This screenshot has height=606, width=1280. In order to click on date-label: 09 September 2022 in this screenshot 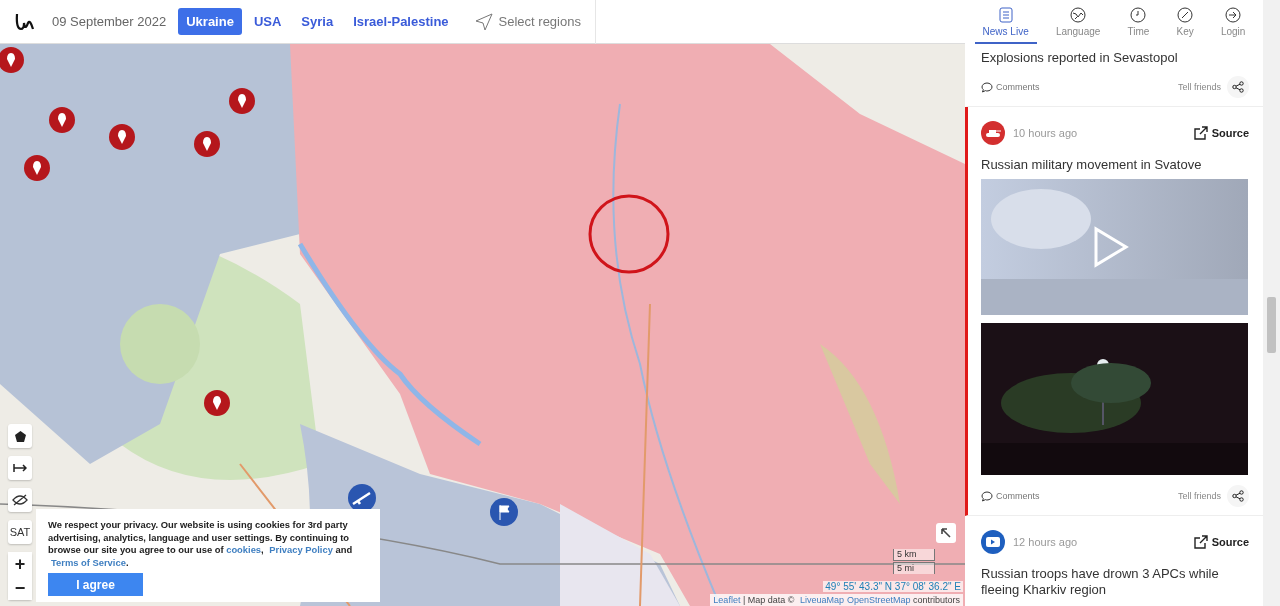, I will do `click(109, 21)`.